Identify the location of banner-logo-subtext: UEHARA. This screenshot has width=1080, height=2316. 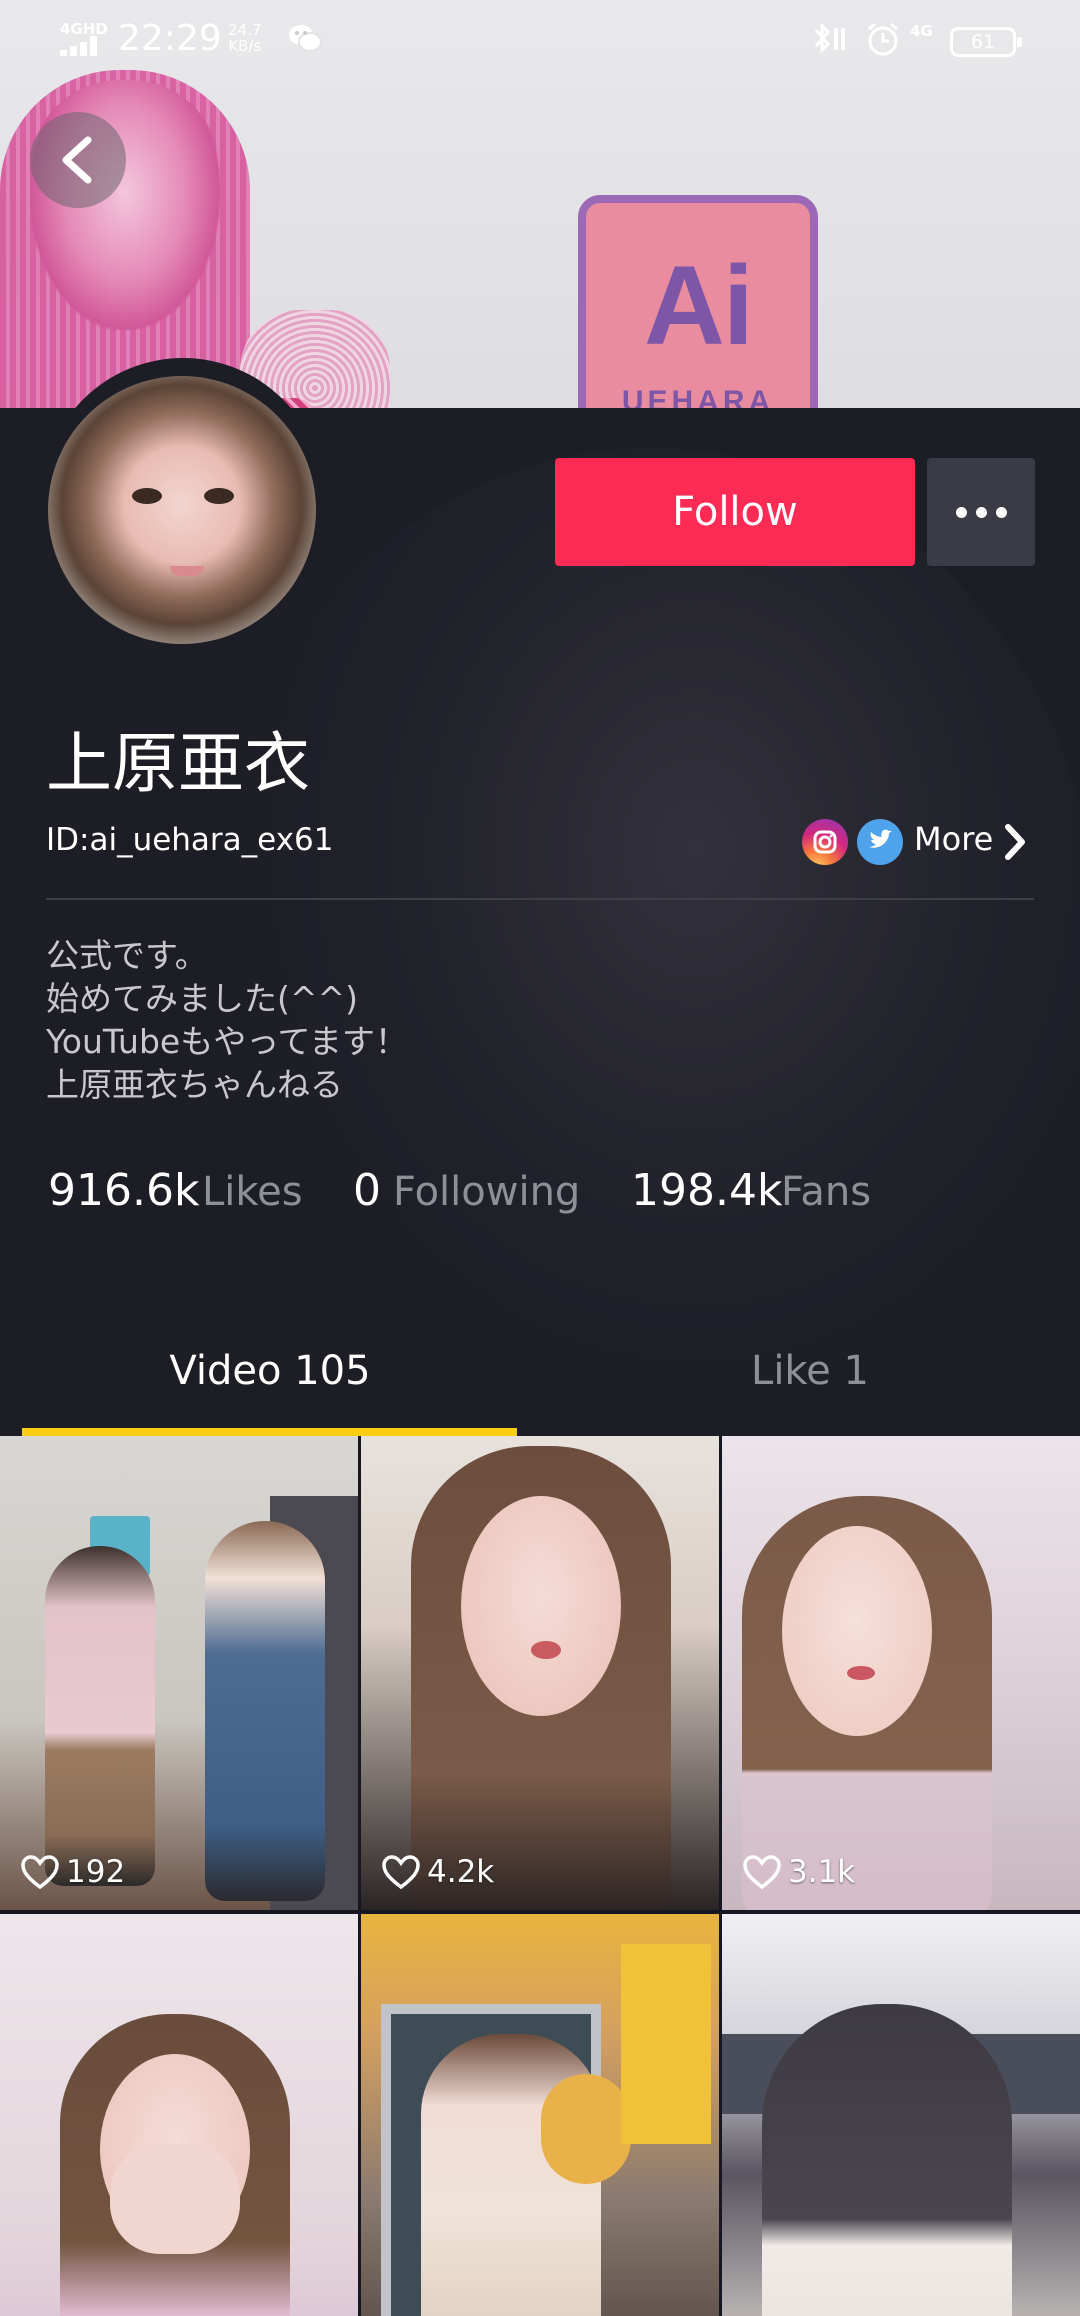
(698, 396).